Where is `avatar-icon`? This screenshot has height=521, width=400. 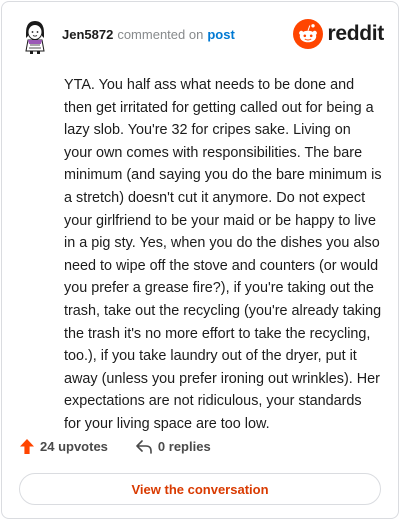 avatar-icon is located at coordinates (35, 37).